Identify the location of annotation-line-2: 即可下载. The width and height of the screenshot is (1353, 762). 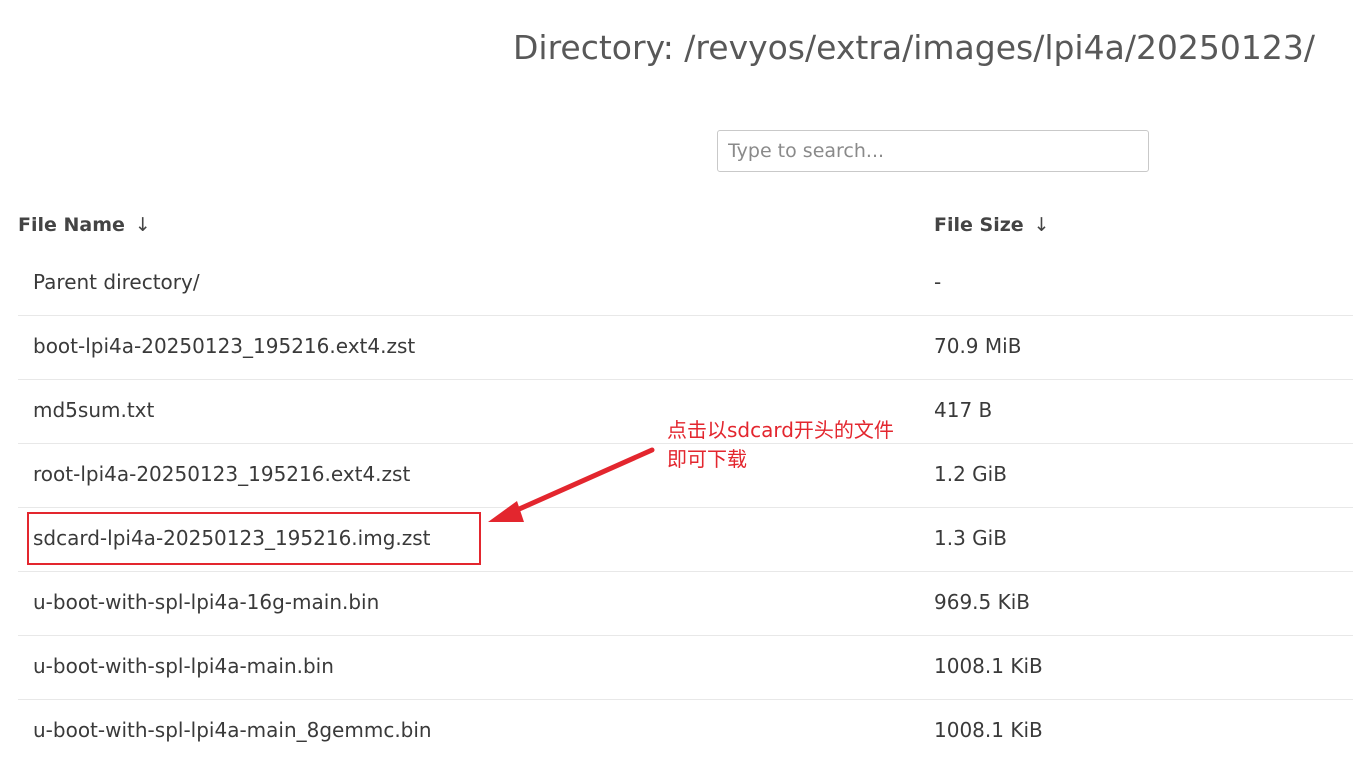
(707, 459).